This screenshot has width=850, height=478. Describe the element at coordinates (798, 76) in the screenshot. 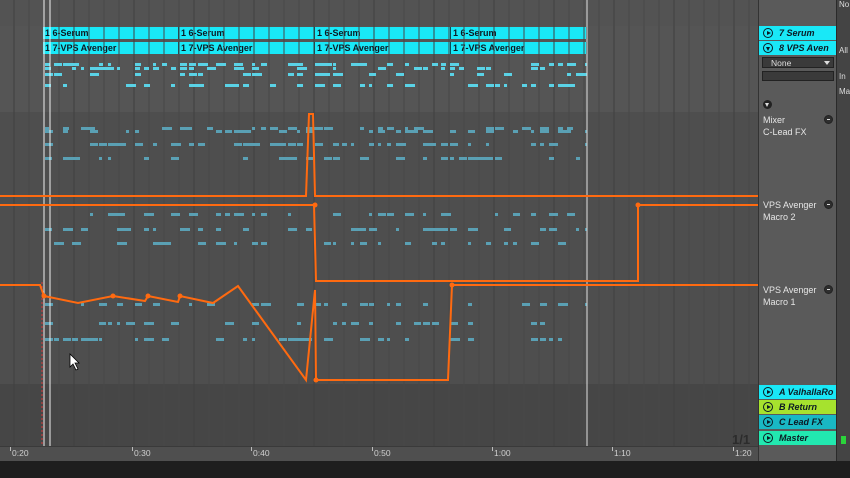

I see `parameter-chooser` at that location.